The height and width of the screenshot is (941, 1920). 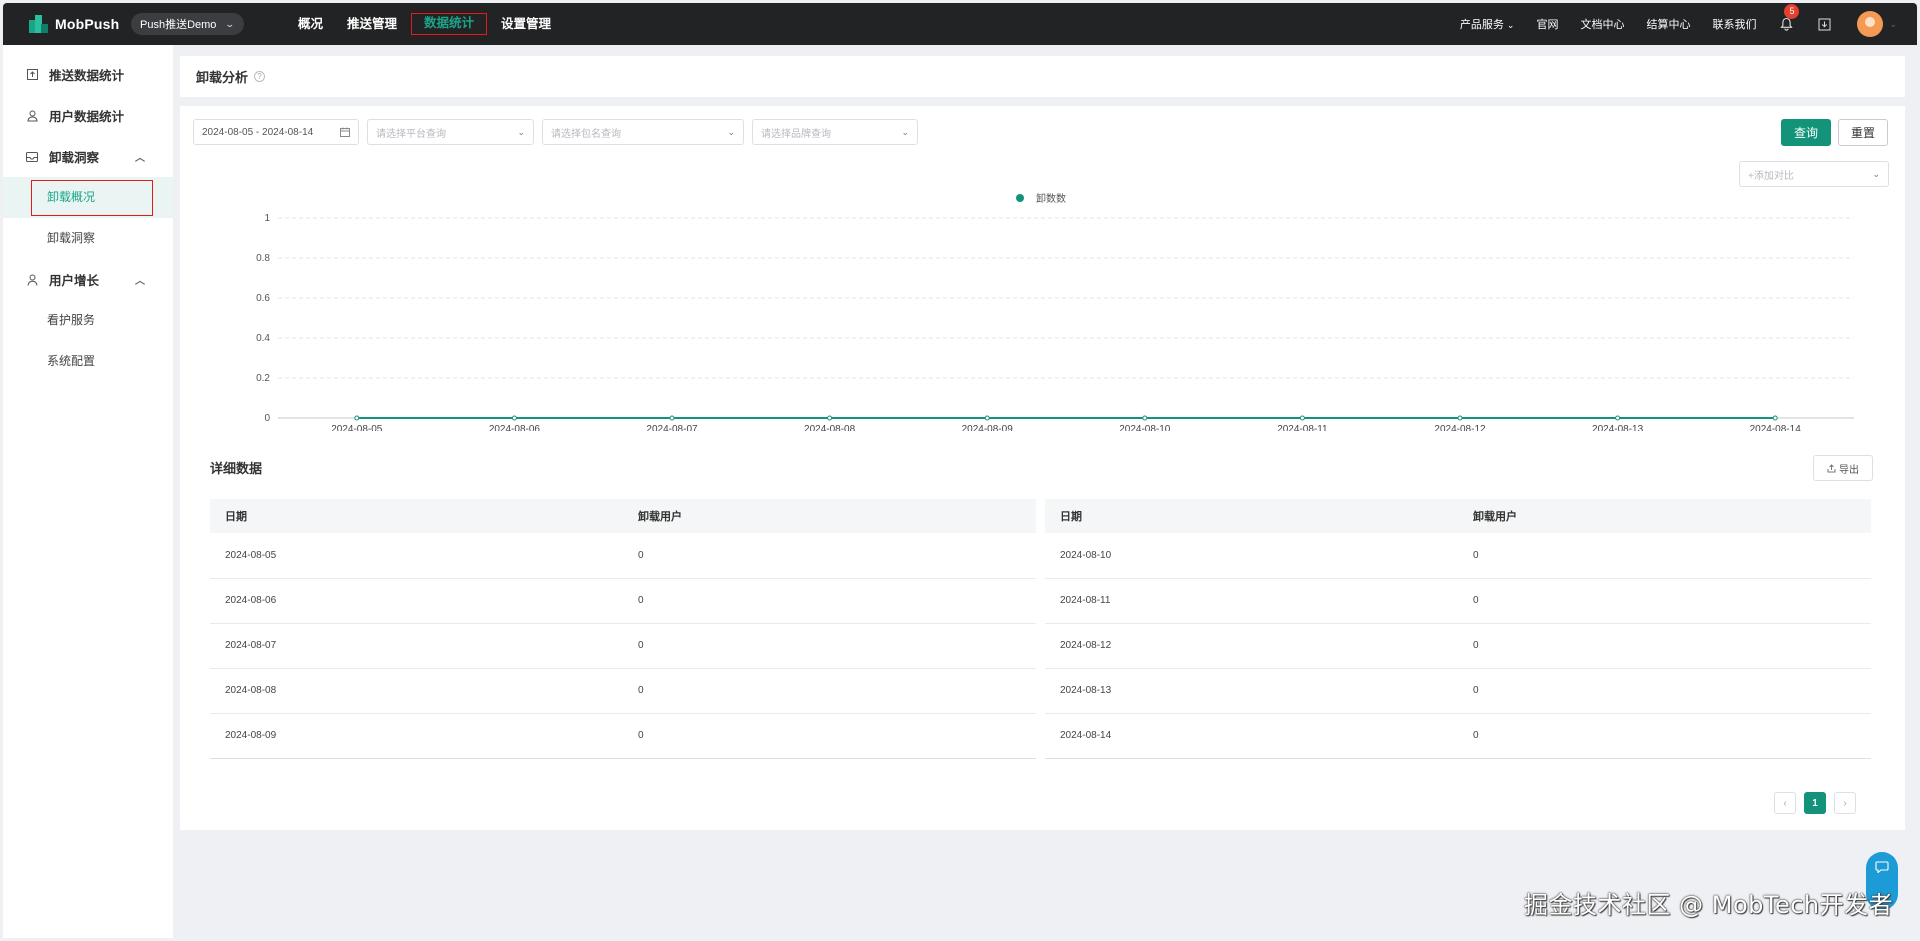 I want to click on brand-select: 请选择品牌查询 ⌄, so click(x=835, y=132).